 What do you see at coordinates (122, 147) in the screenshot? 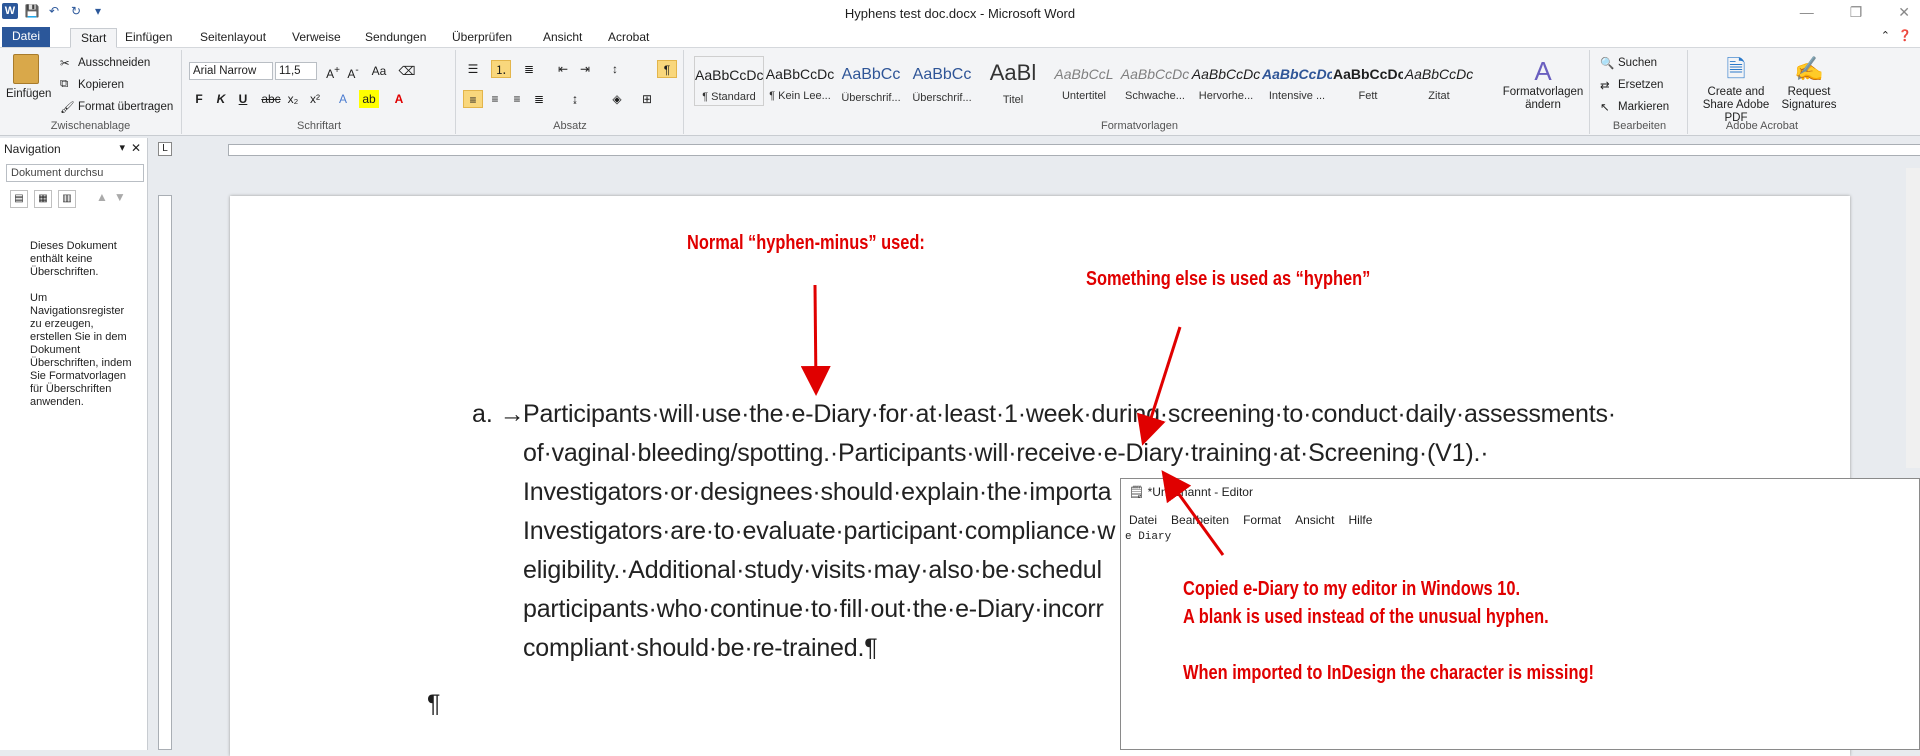
I see `pane-options-icon: ▾` at bounding box center [122, 147].